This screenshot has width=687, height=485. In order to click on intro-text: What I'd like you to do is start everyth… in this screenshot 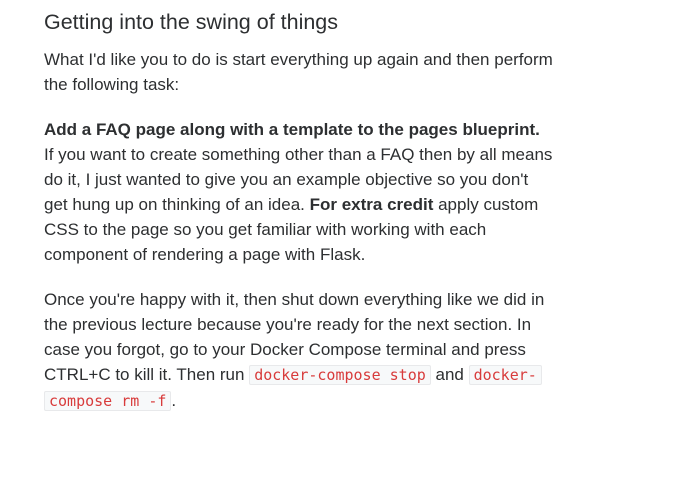, I will do `click(298, 72)`.